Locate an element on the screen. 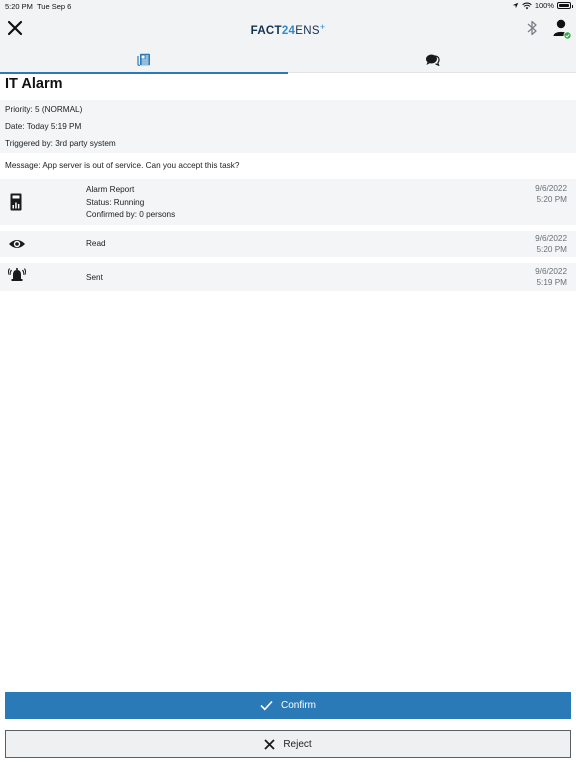 Image resolution: width=576 pixels, height=768 pixels. location-icon is located at coordinates (515, 5).